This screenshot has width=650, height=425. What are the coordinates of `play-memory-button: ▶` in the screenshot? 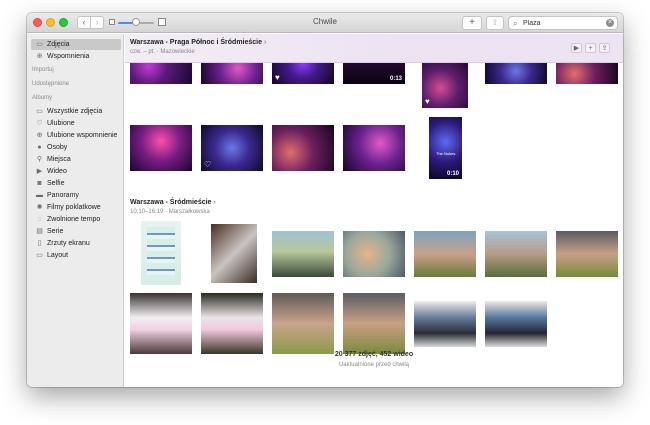 It's located at (576, 48).